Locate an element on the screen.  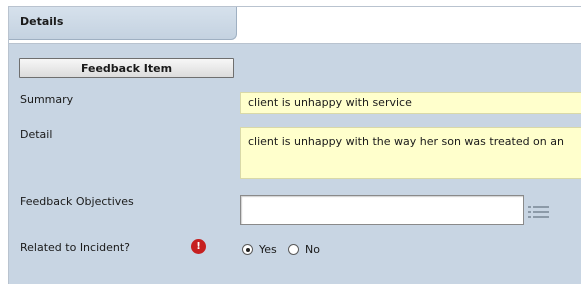
summary-field: client is unhappy with service is located at coordinates (410, 103).